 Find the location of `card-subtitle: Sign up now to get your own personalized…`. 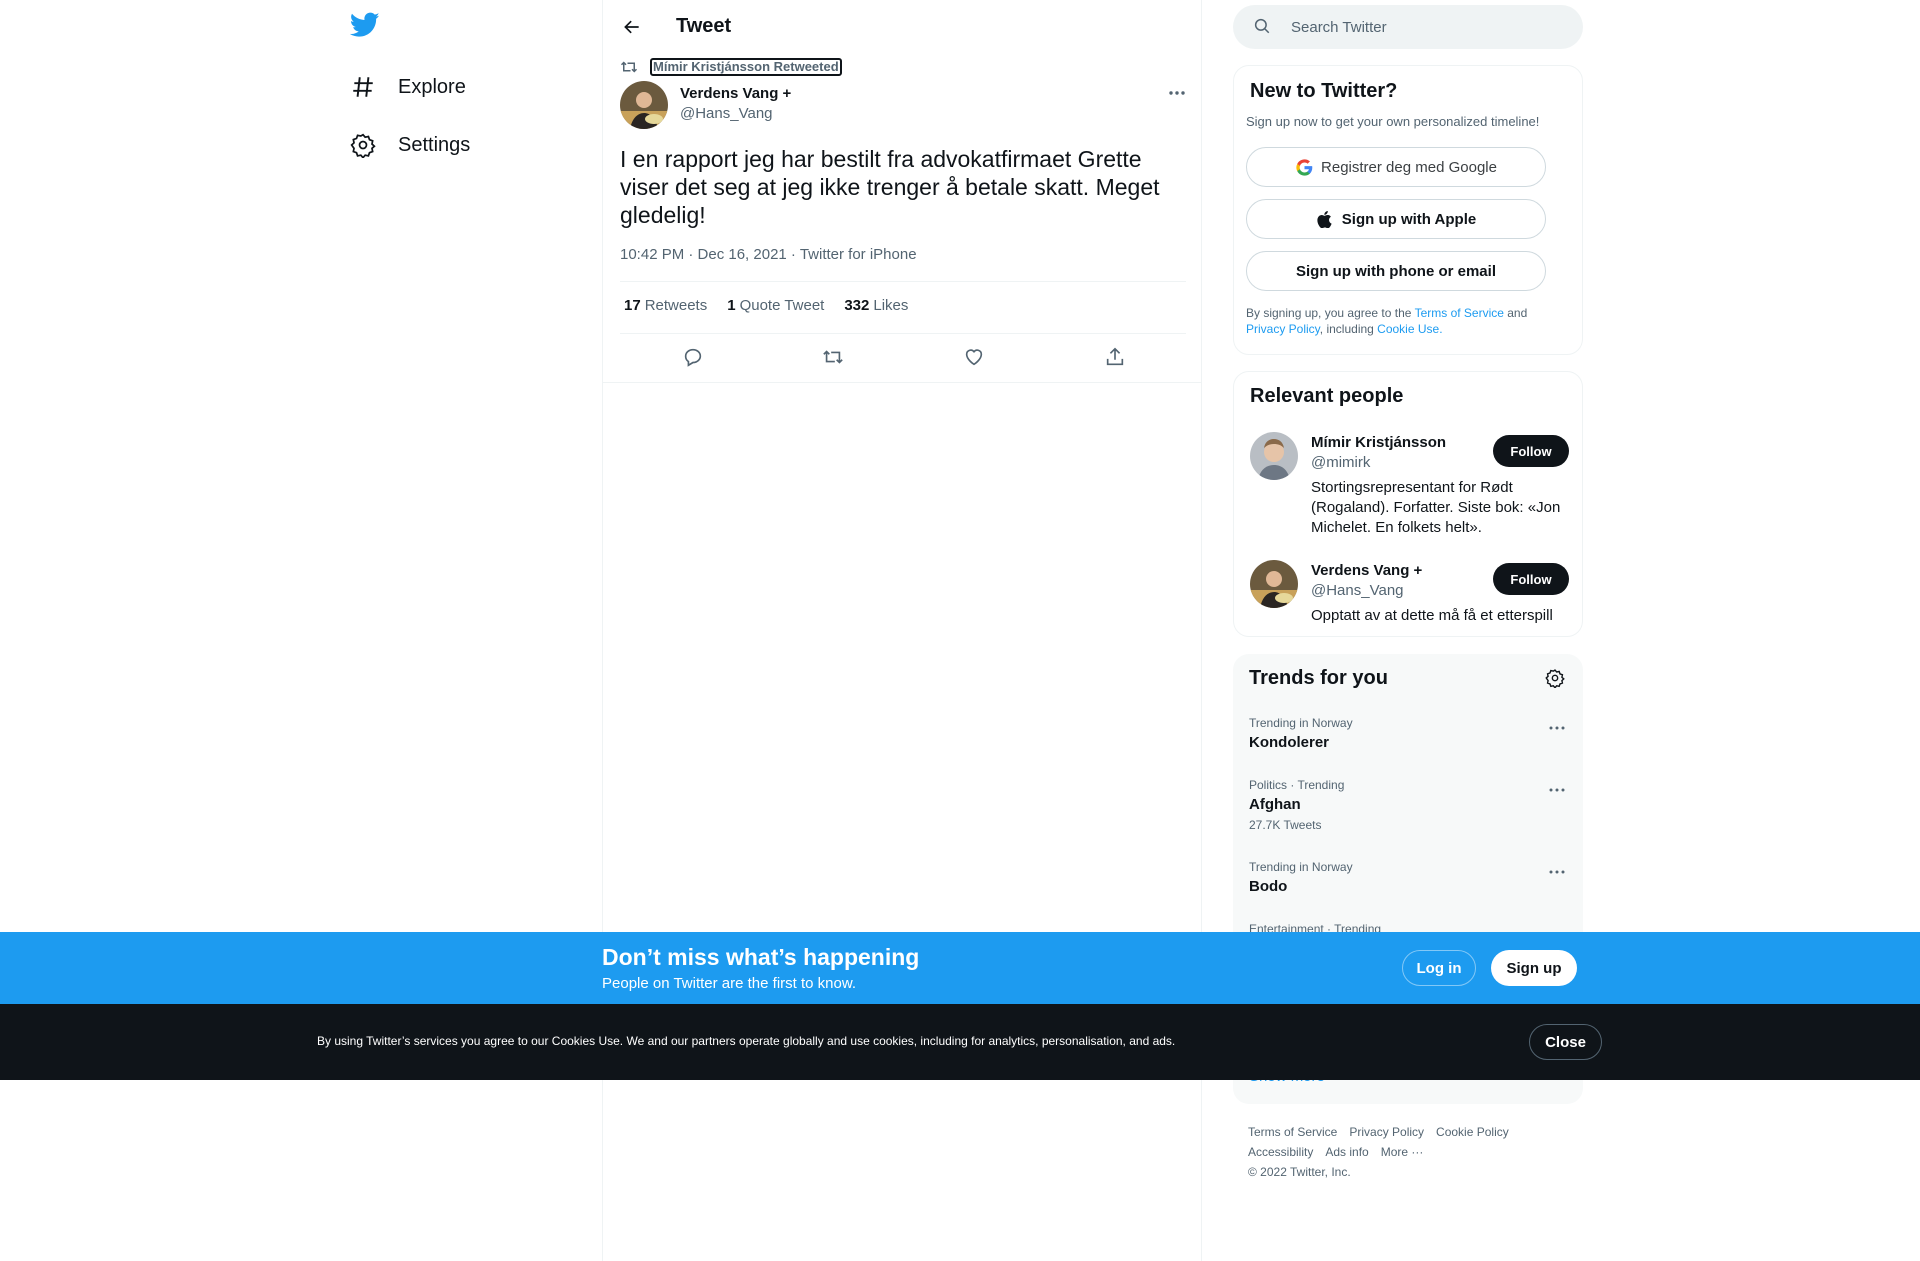

card-subtitle: Sign up now to get your own personalized… is located at coordinates (1393, 121).